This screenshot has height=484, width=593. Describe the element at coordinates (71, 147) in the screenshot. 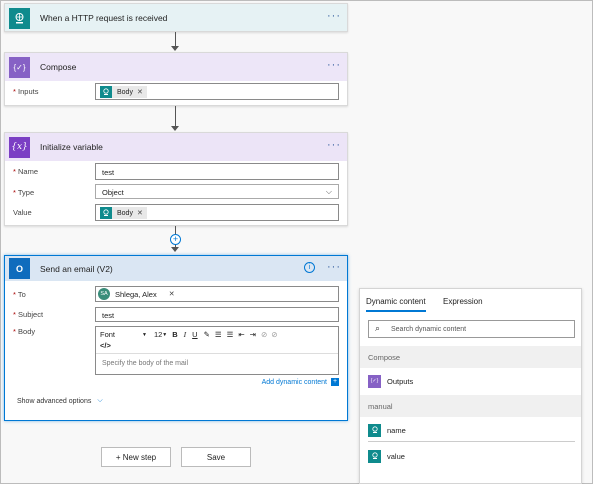

I see `initialize-variable-title: Initialize variable` at that location.